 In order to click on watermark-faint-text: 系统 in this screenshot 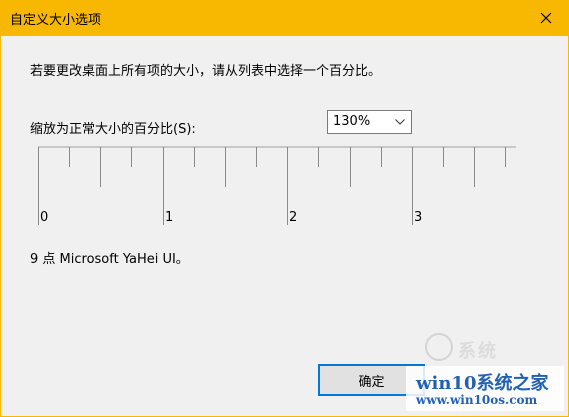, I will do `click(478, 351)`.